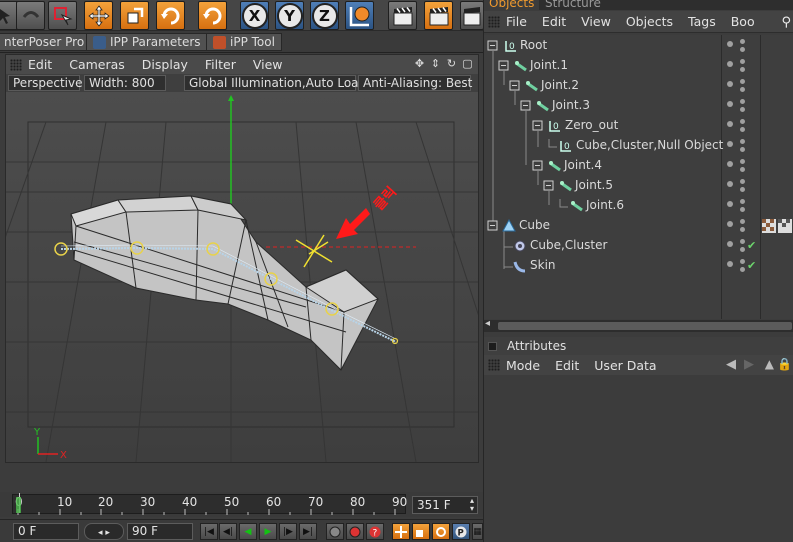  I want to click on tree-item-label: Skin, so click(543, 265).